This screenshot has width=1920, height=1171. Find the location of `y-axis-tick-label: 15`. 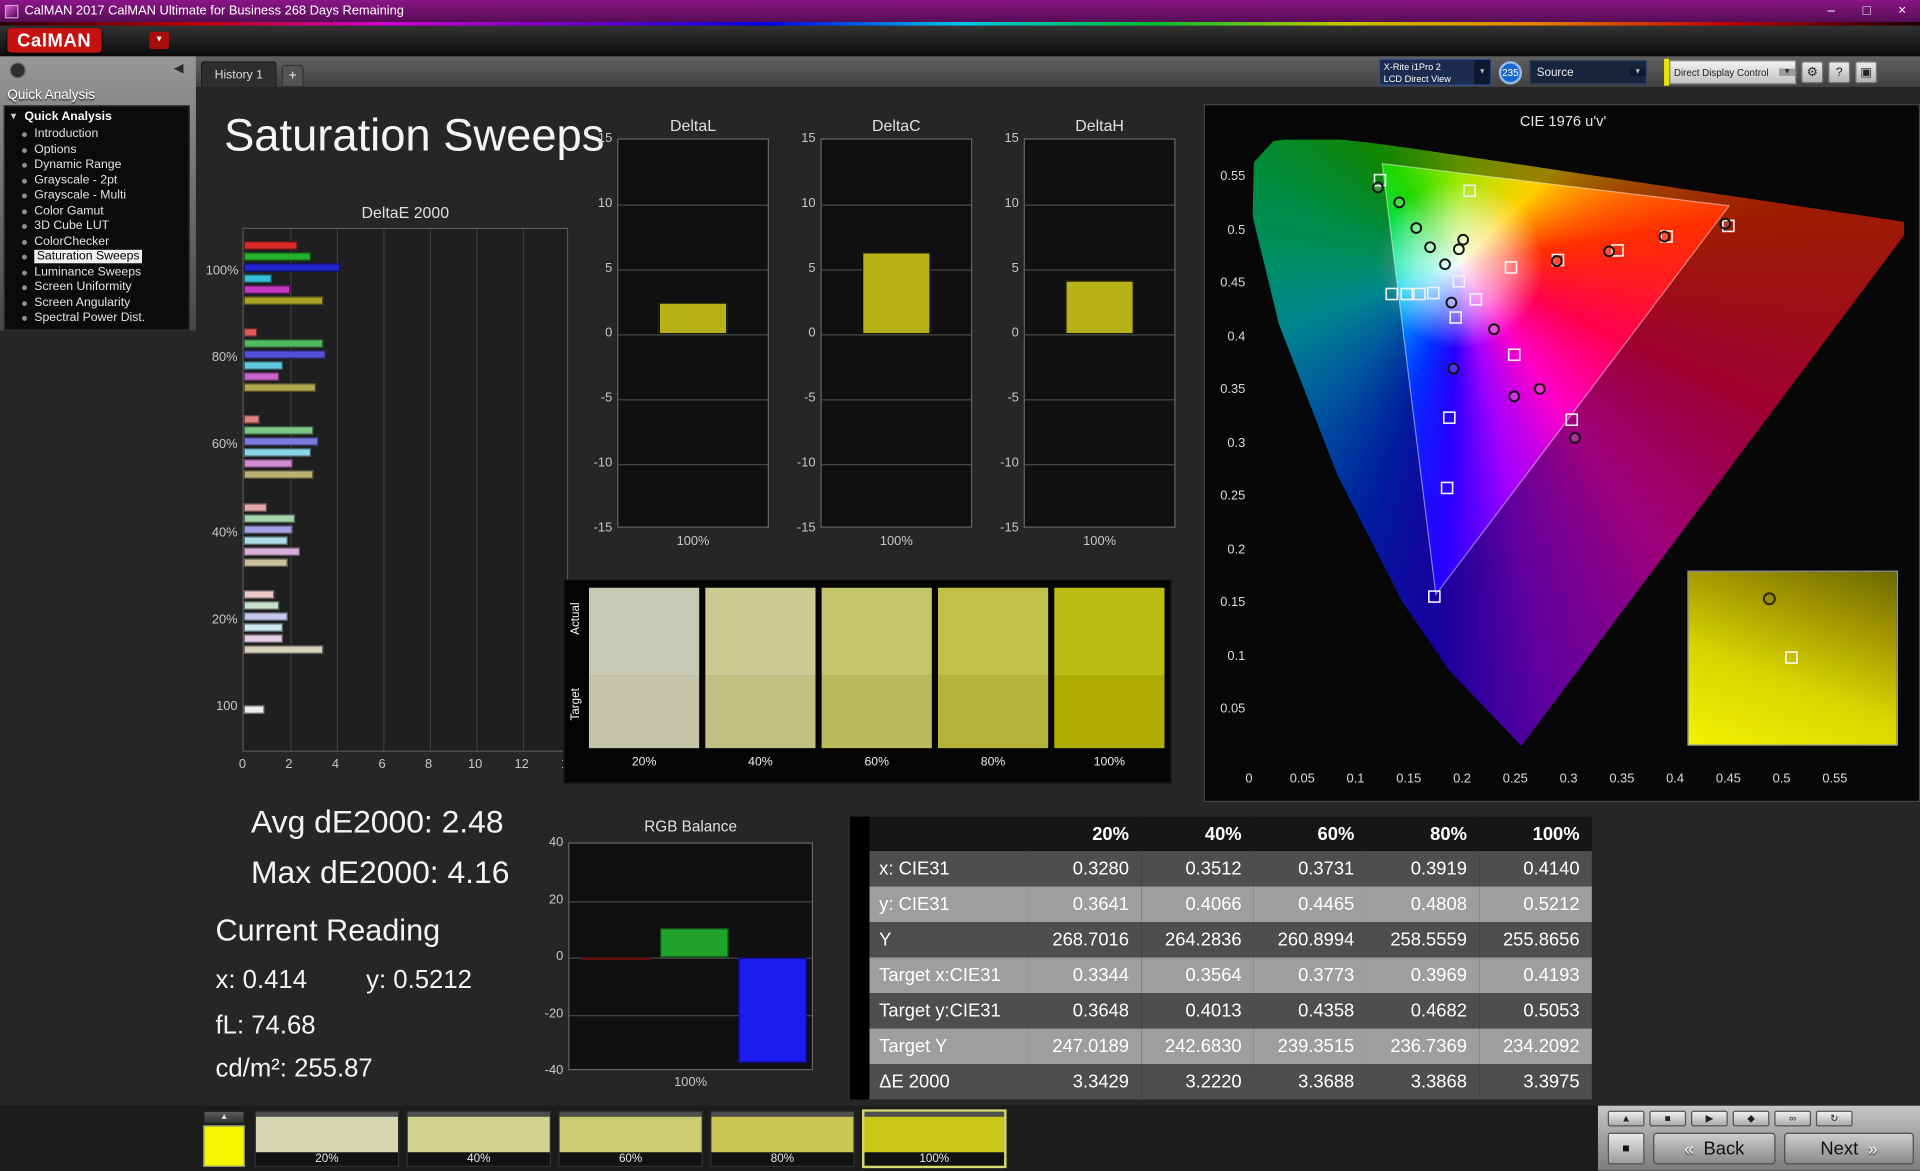

y-axis-tick-label: 15 is located at coordinates (1011, 138).